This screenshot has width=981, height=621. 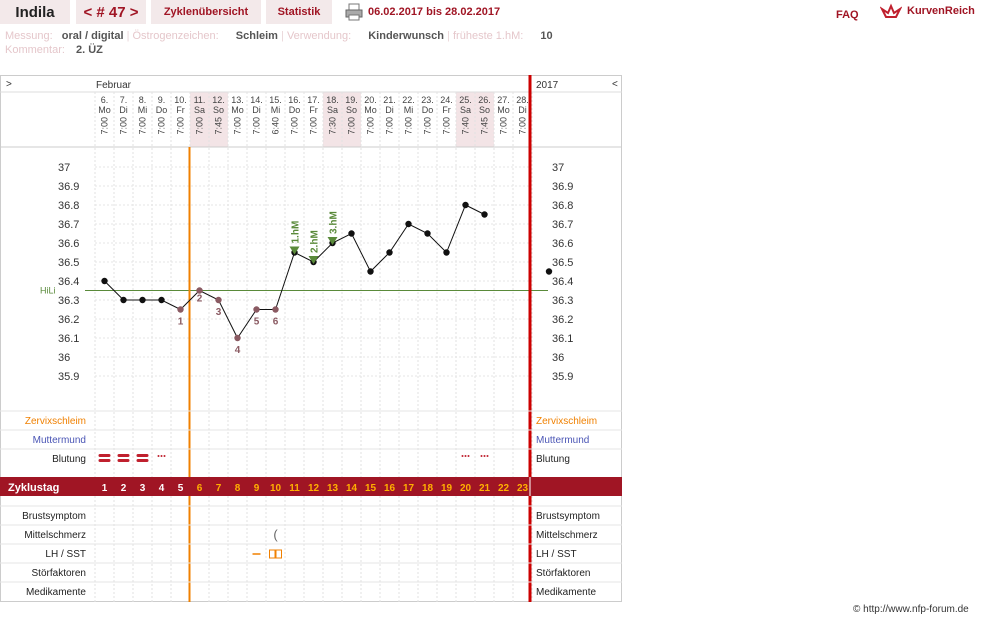 I want to click on tab-overview: Zyklenübersicht, so click(x=206, y=12).